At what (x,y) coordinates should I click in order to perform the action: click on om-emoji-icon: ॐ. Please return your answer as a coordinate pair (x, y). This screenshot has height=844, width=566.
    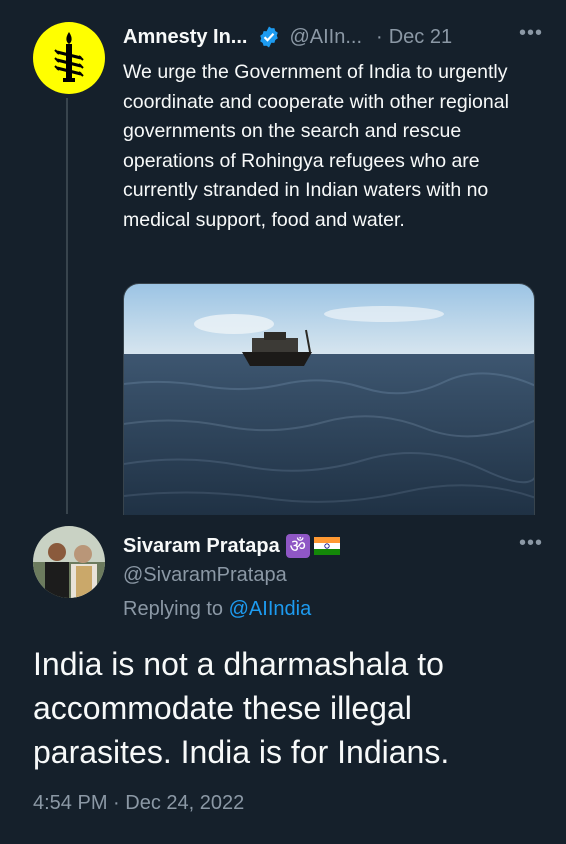
    Looking at the image, I should click on (297, 546).